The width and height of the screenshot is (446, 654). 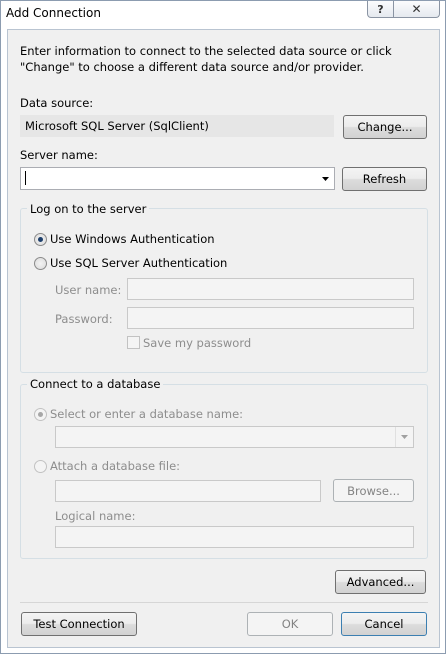 I want to click on logon-group-title: Log on to the server, so click(x=88, y=209).